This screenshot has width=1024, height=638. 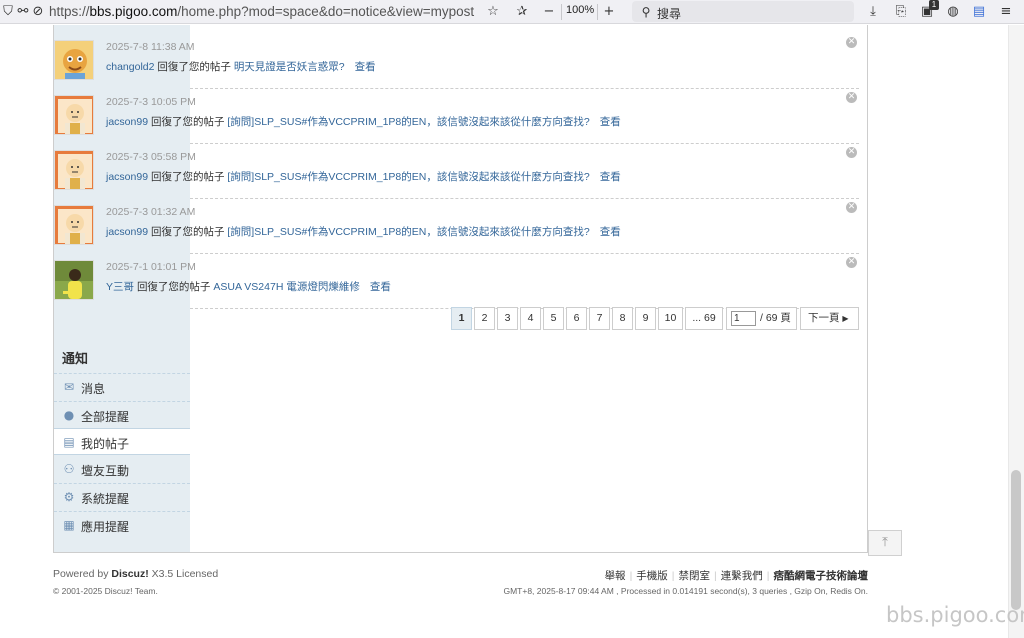 I want to click on search-placeholder: 搜尋, so click(x=669, y=14).